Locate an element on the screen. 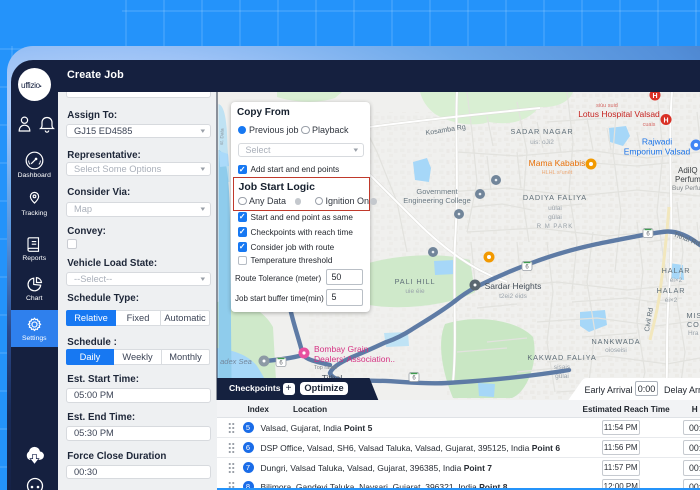 The width and height of the screenshot is (700, 490). svg-text: KAKWAD FALIYA is located at coordinates (561, 357).